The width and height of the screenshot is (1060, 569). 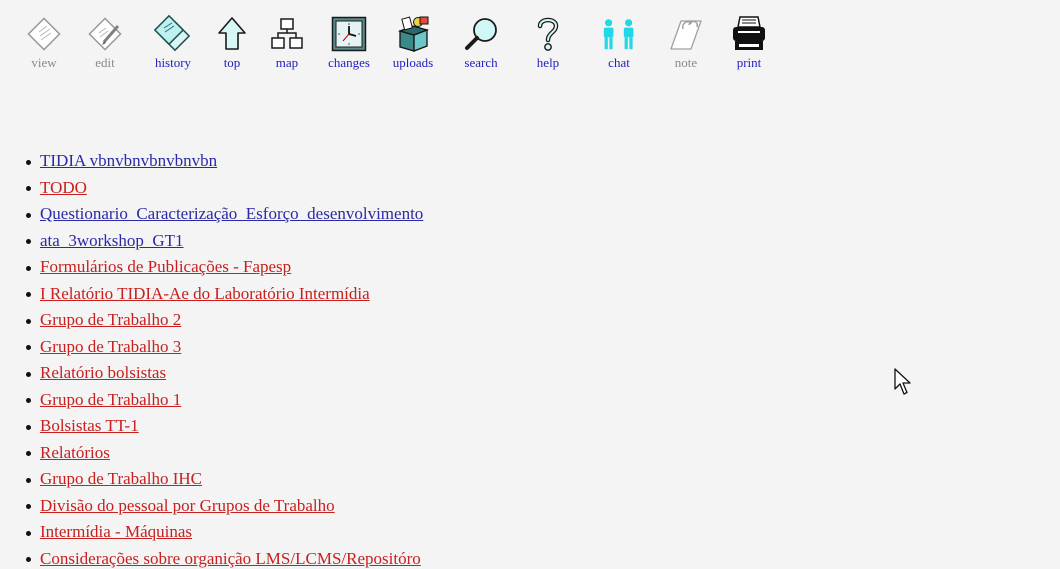 I want to click on map-button: map, so click(x=287, y=42).